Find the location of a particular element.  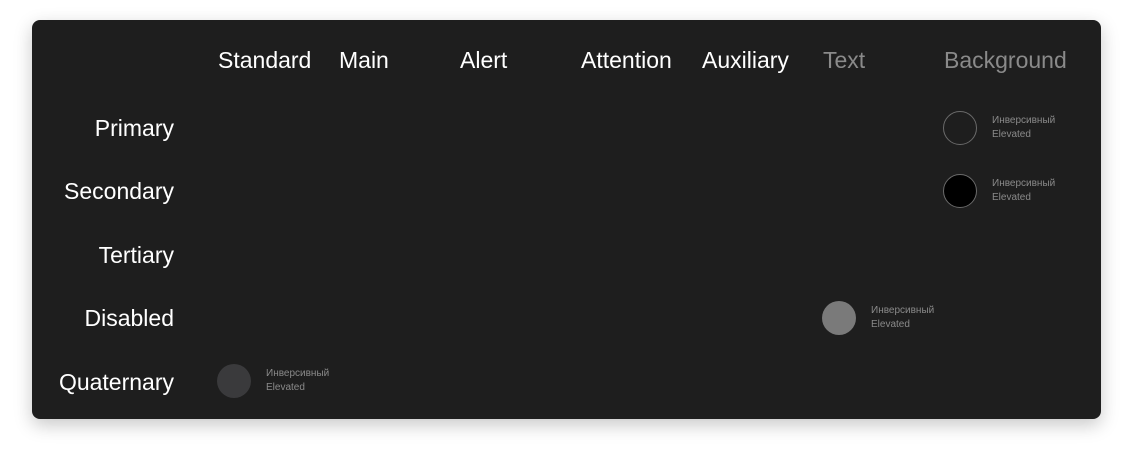

row-label-primary: Primary is located at coordinates (134, 128).